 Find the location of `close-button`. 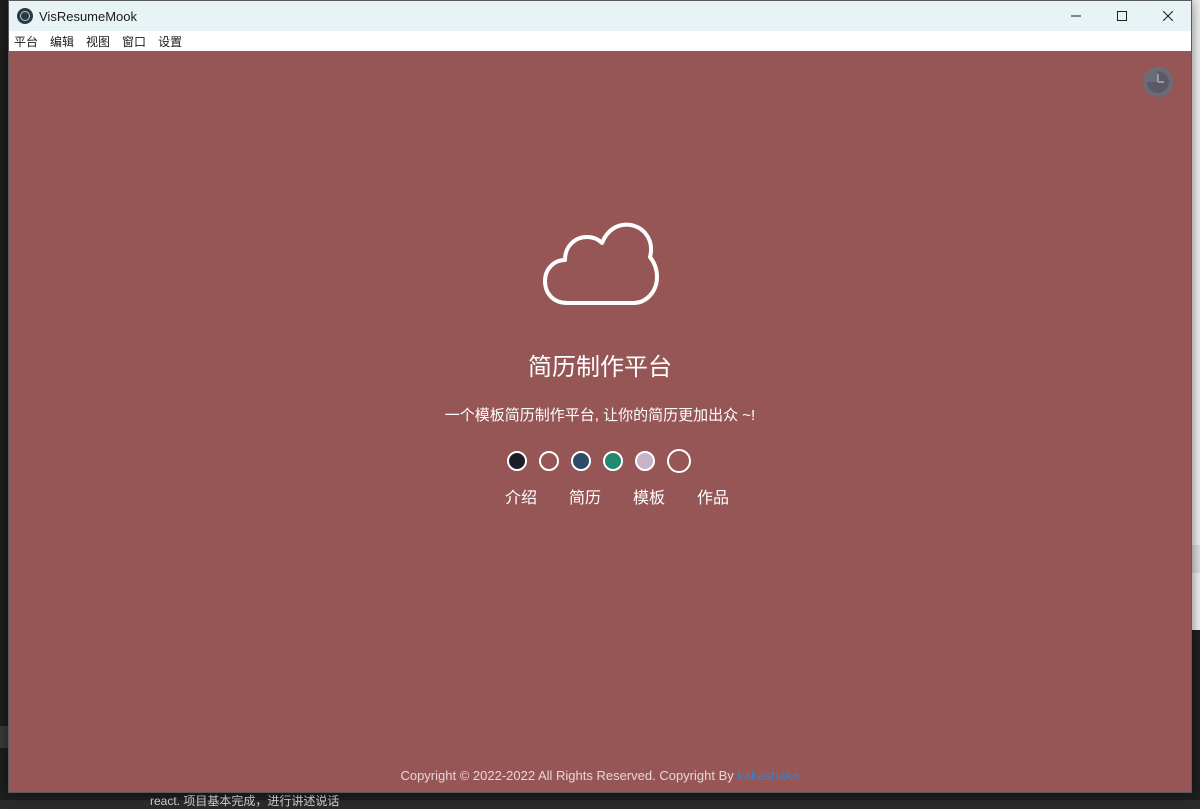

close-button is located at coordinates (1168, 16).